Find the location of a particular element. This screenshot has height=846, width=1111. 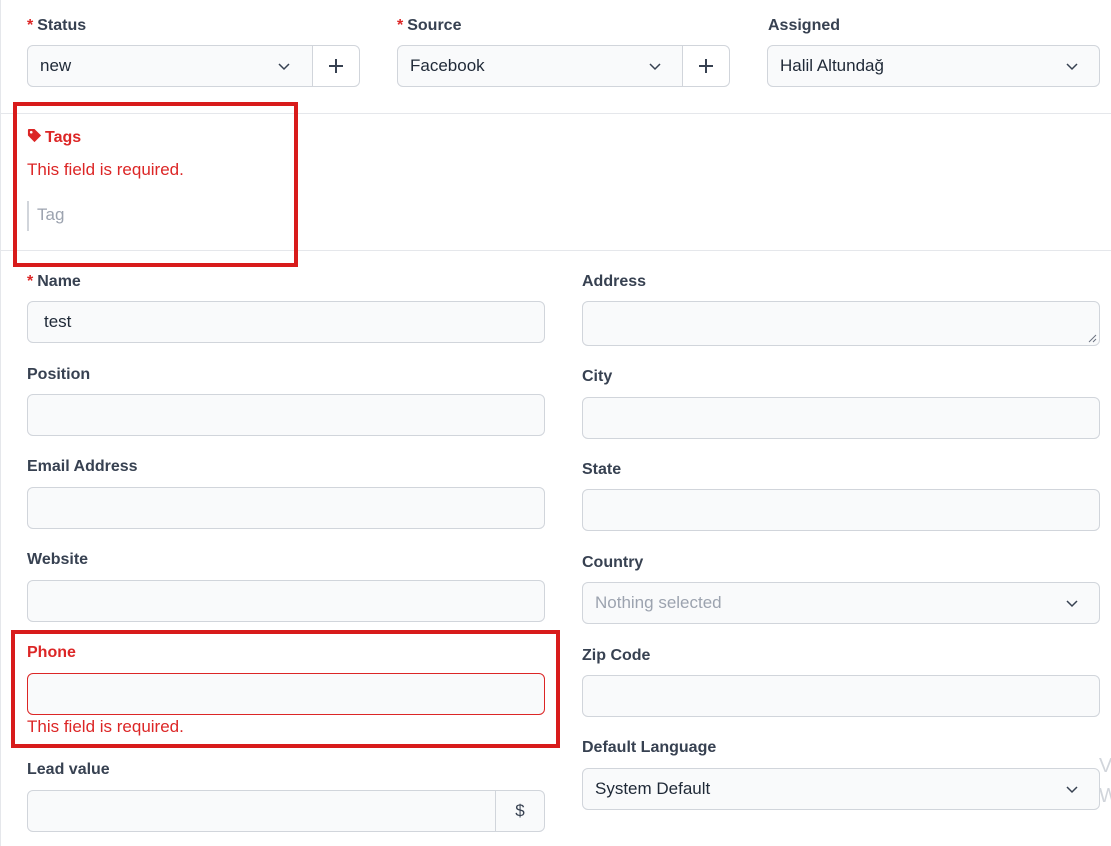

address-label: Address is located at coordinates (614, 281).